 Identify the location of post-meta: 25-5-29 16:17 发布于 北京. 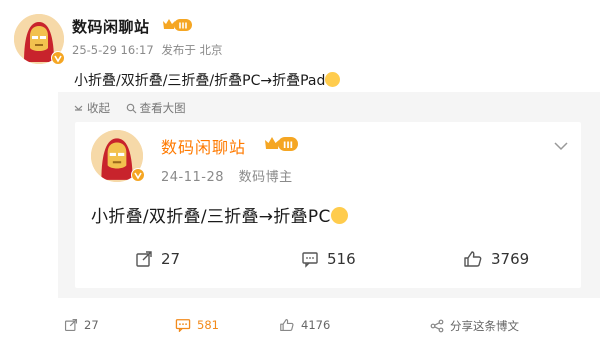
(149, 50).